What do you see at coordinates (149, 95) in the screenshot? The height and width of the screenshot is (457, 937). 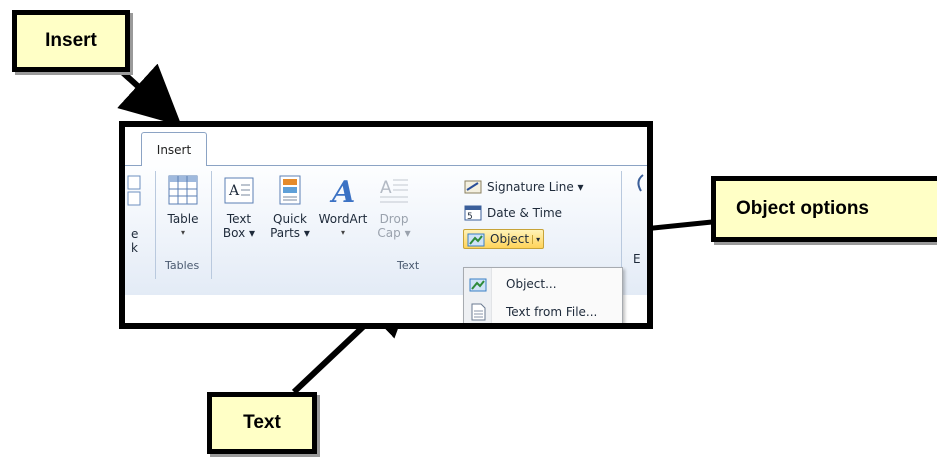 I see `arrow-insert` at bounding box center [149, 95].